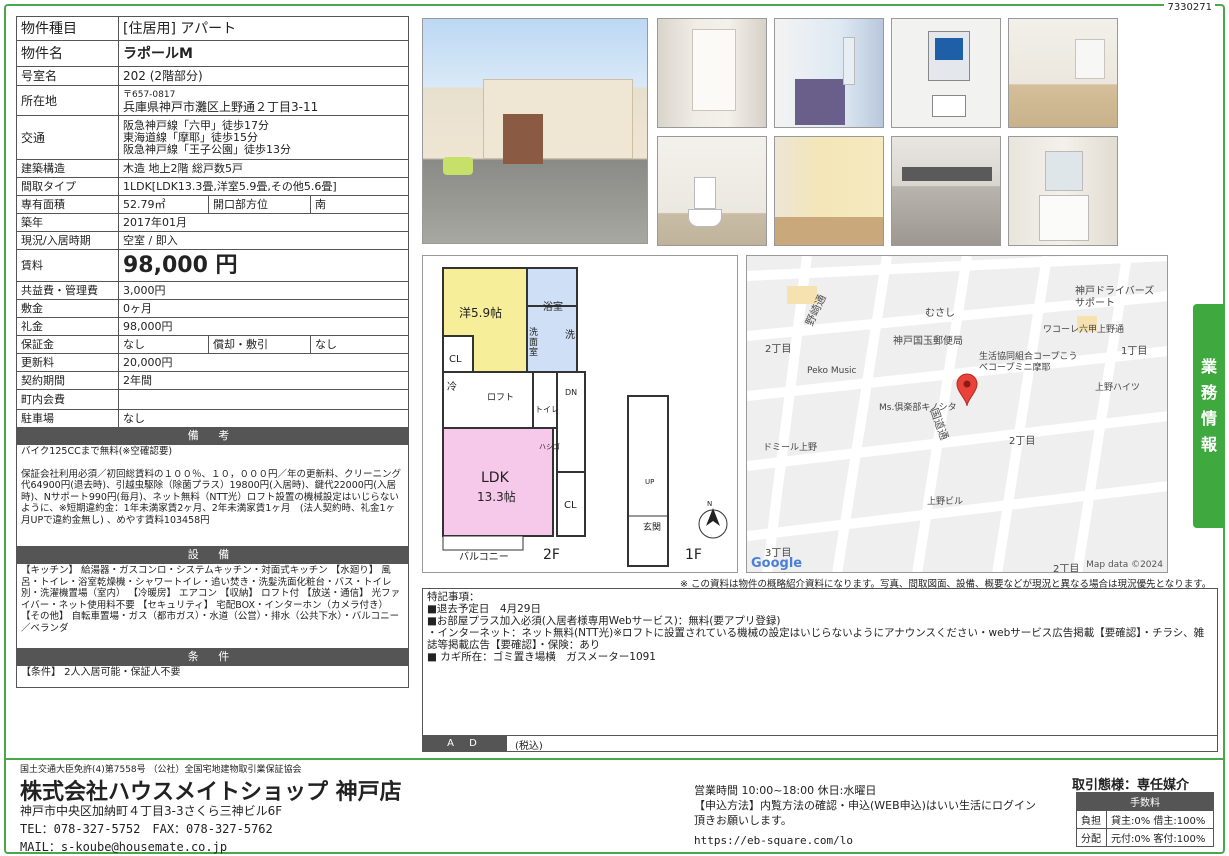 Image resolution: width=1229 pixels, height=856 pixels. What do you see at coordinates (67, 204) in the screenshot?
I see `area-key: 専有面積` at bounding box center [67, 204].